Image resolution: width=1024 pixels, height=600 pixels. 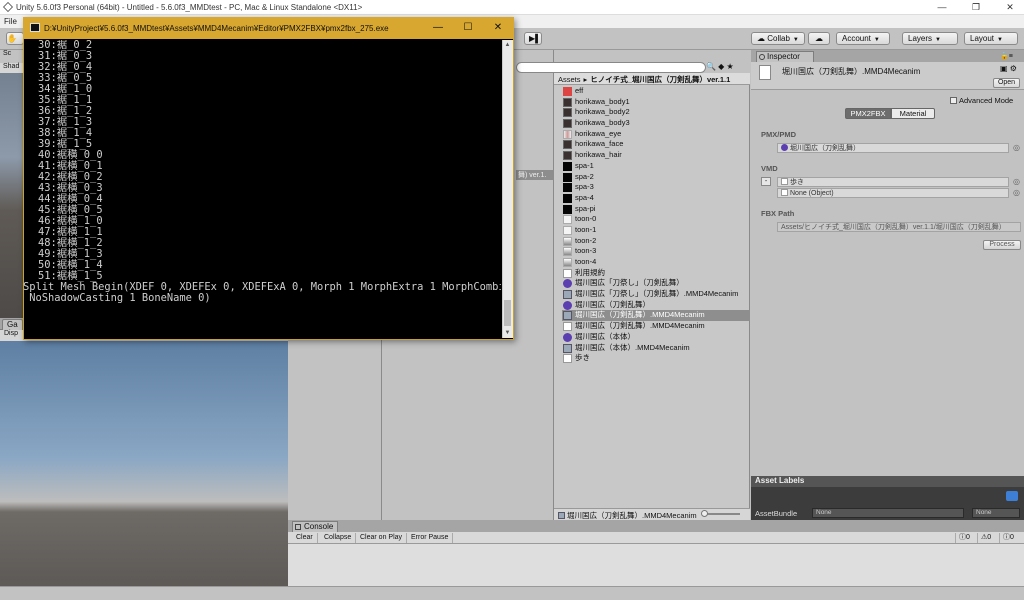 I want to click on assetbundle-variant-dropdown: None, so click(x=996, y=513).